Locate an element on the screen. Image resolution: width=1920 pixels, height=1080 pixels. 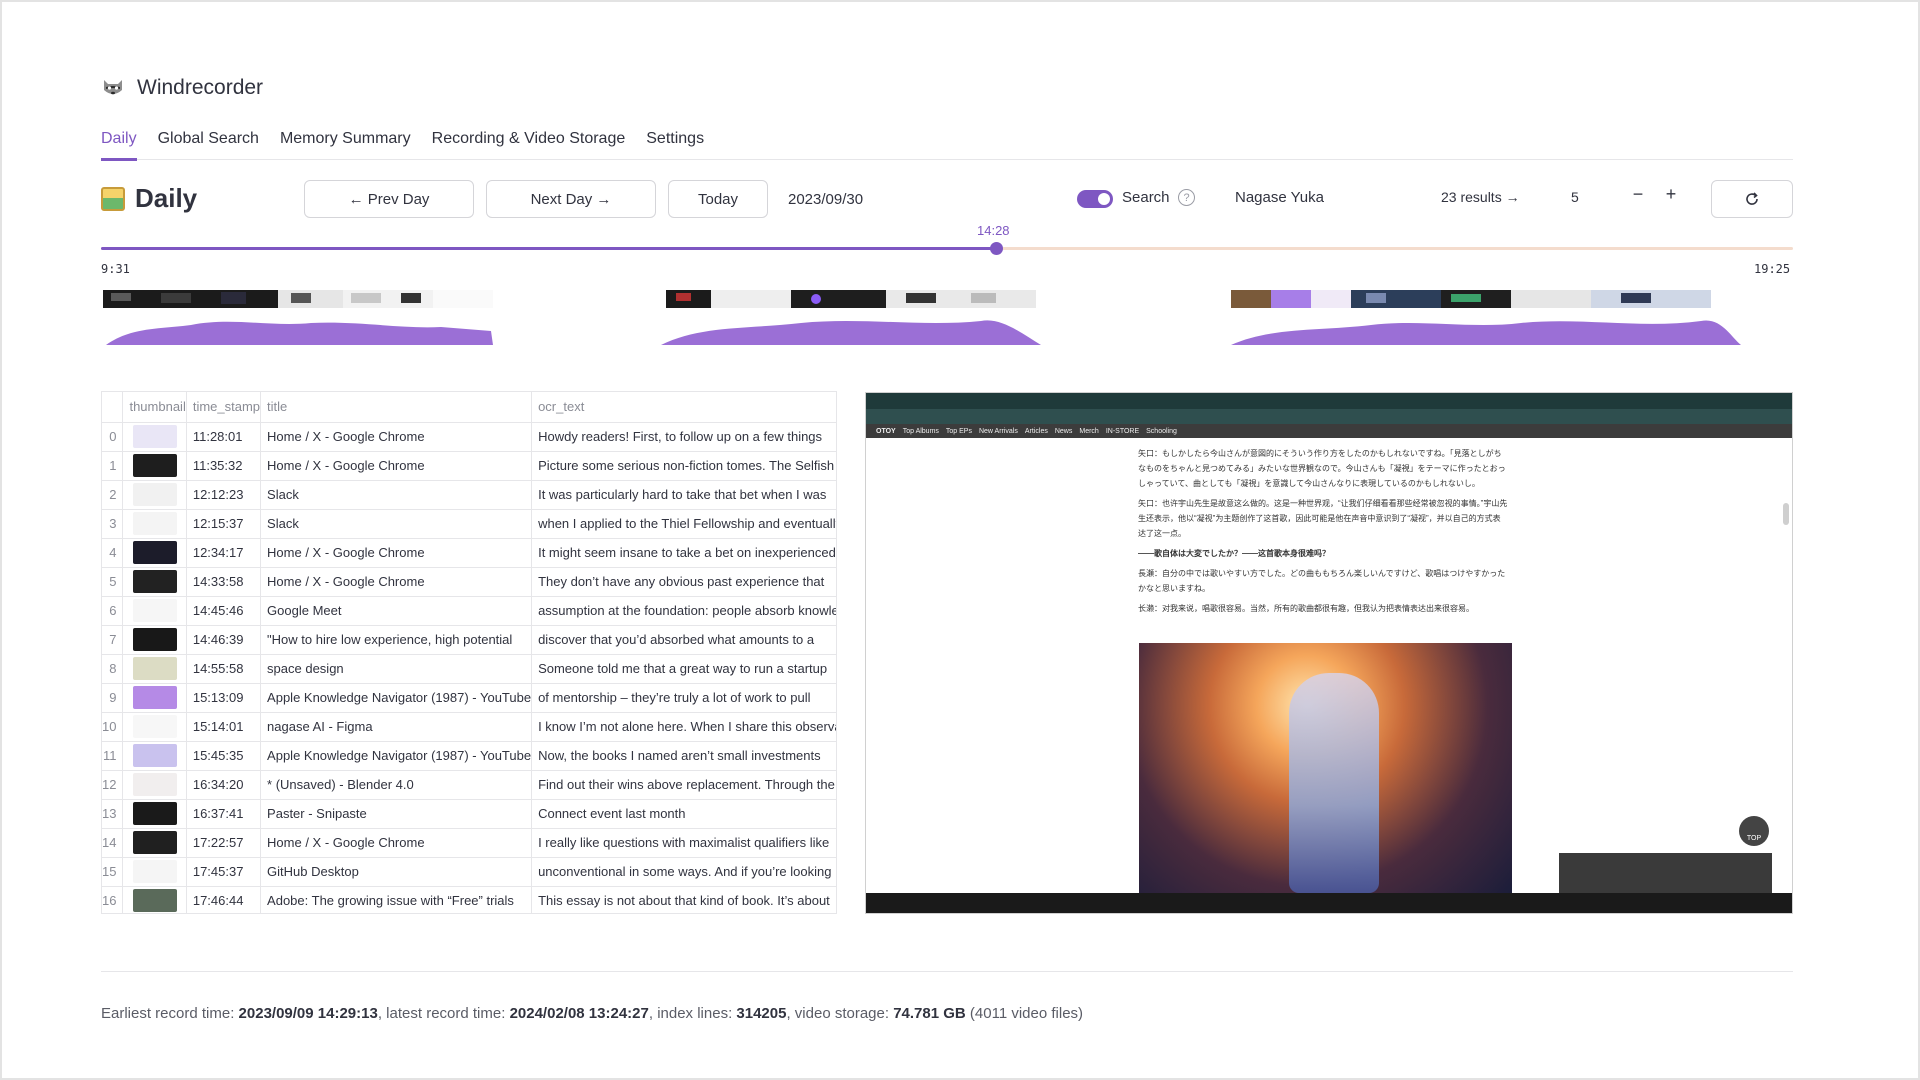
preview-nav-item: Top EPs is located at coordinates (958, 431).